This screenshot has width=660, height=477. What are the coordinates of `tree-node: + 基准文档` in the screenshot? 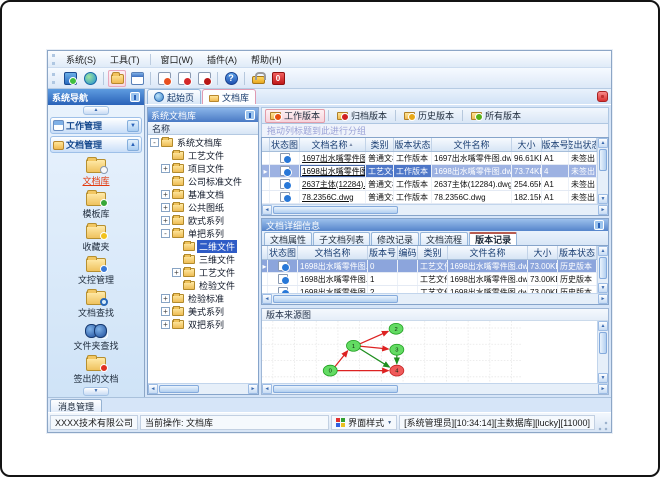 It's located at (203, 194).